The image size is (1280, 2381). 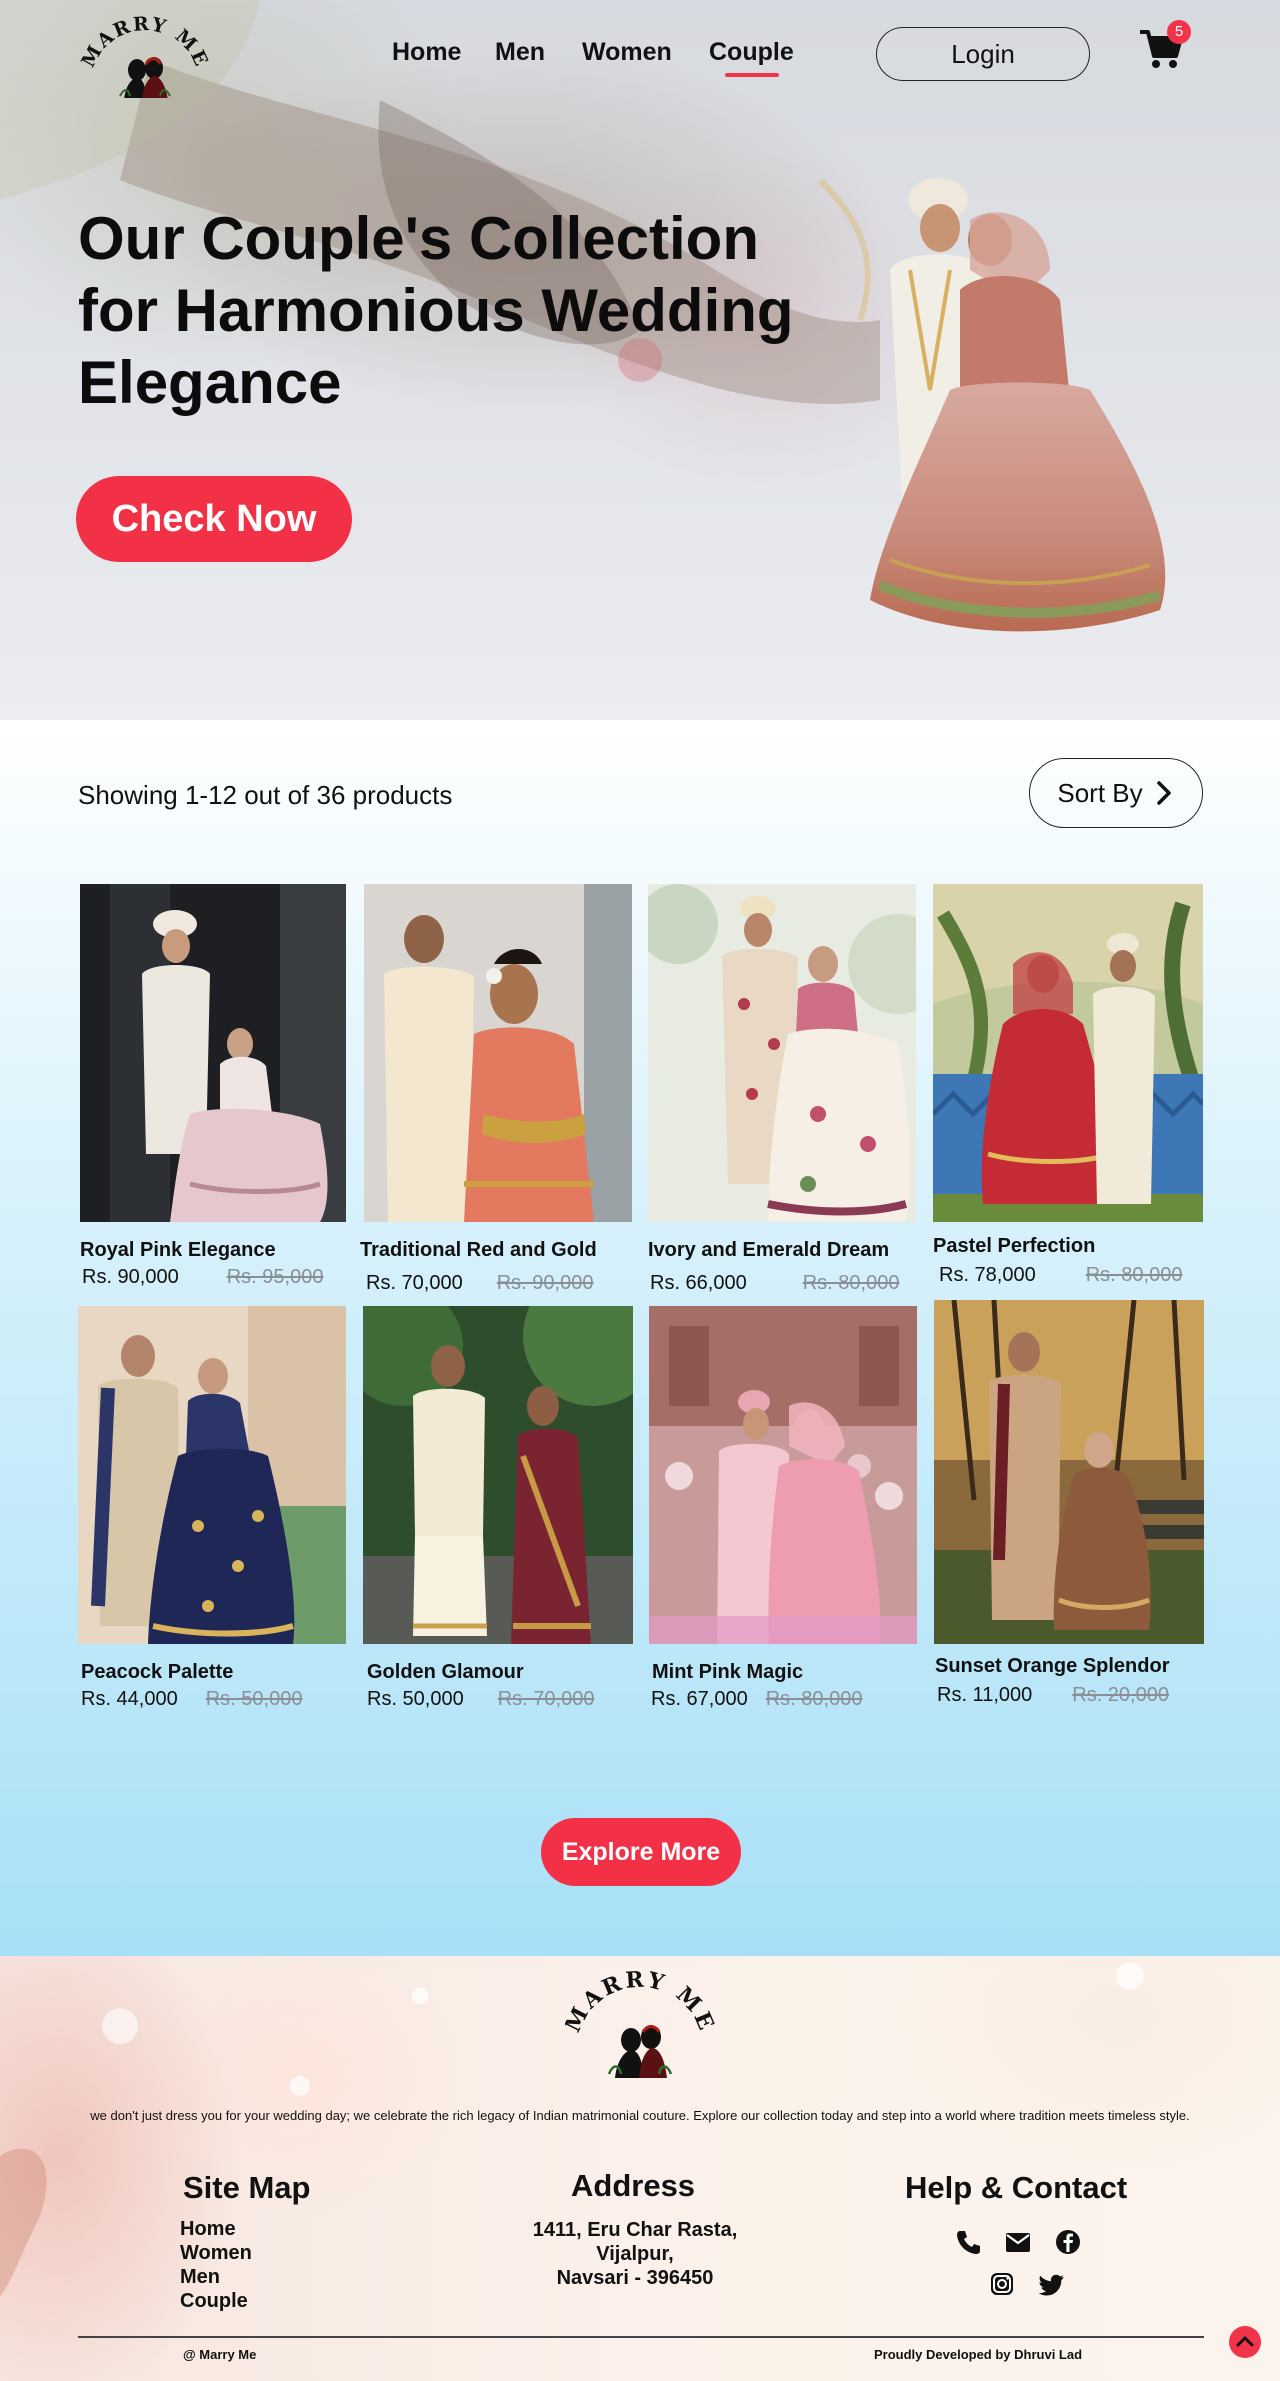 What do you see at coordinates (1163, 793) in the screenshot?
I see `chevron-right-icon` at bounding box center [1163, 793].